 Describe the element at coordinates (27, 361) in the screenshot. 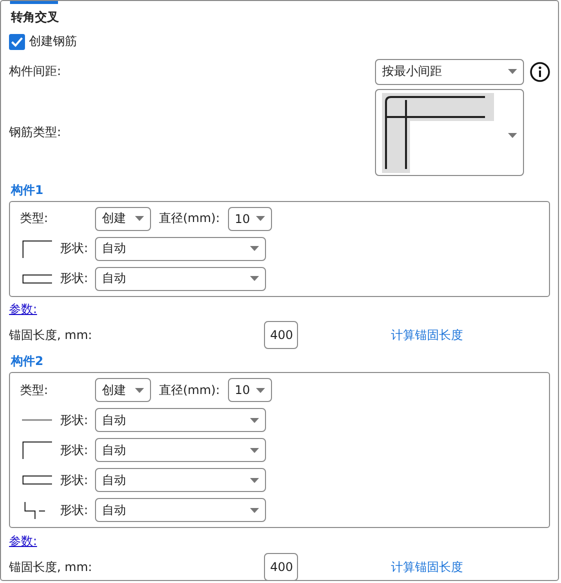

I see `section-title: 构件2` at that location.